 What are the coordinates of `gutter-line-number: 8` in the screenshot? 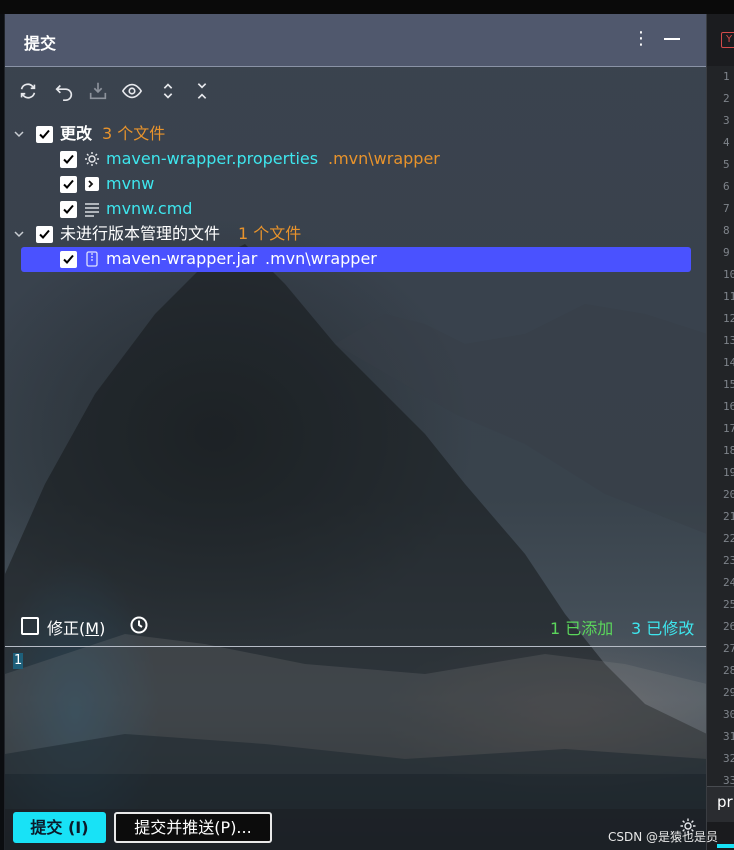 It's located at (726, 230).